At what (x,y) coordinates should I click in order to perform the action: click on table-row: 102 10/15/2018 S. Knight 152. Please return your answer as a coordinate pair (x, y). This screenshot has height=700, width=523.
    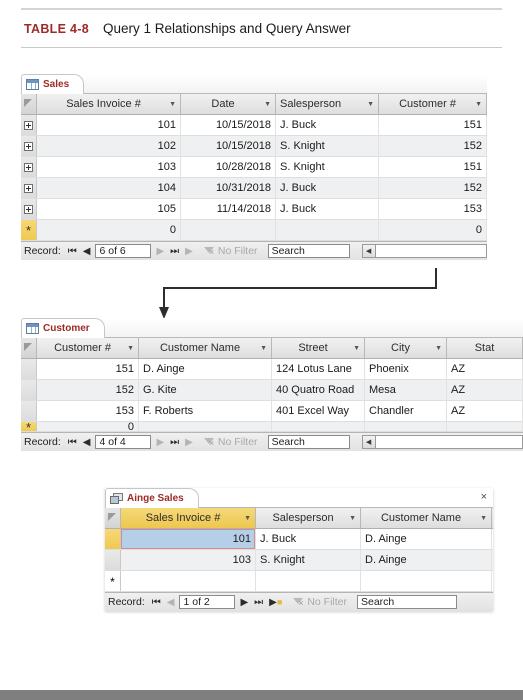
    Looking at the image, I should click on (254, 146).